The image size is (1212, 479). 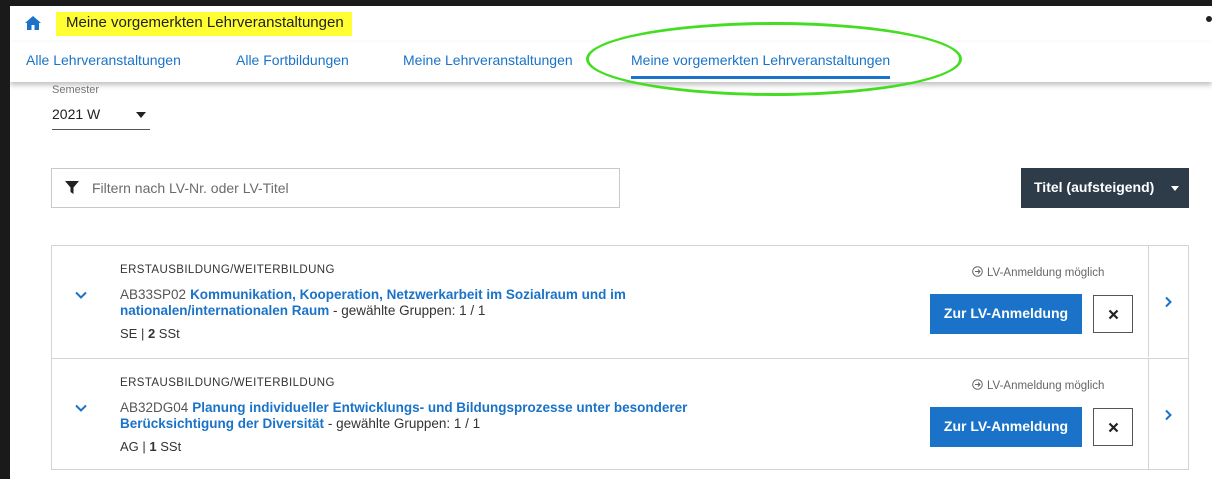 What do you see at coordinates (129, 333) in the screenshot?
I see `course-type: SE` at bounding box center [129, 333].